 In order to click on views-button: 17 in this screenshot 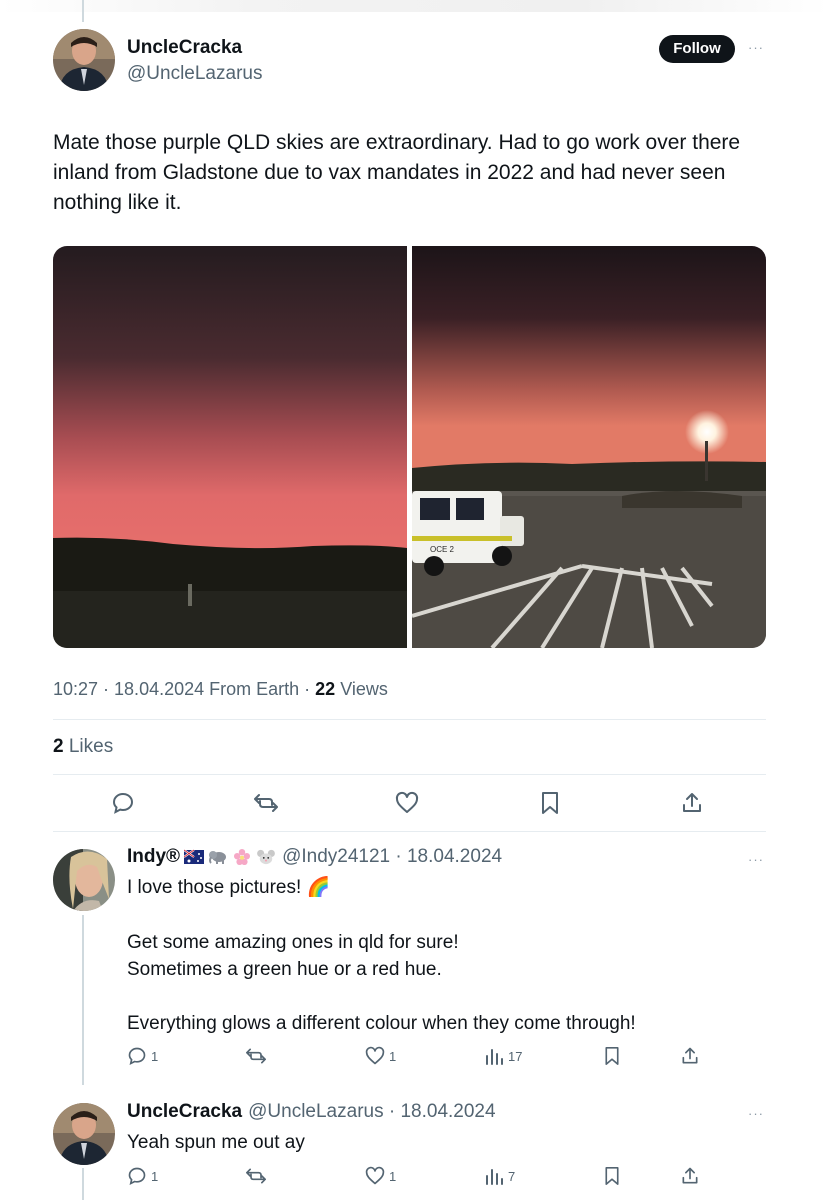, I will do `click(503, 1056)`.